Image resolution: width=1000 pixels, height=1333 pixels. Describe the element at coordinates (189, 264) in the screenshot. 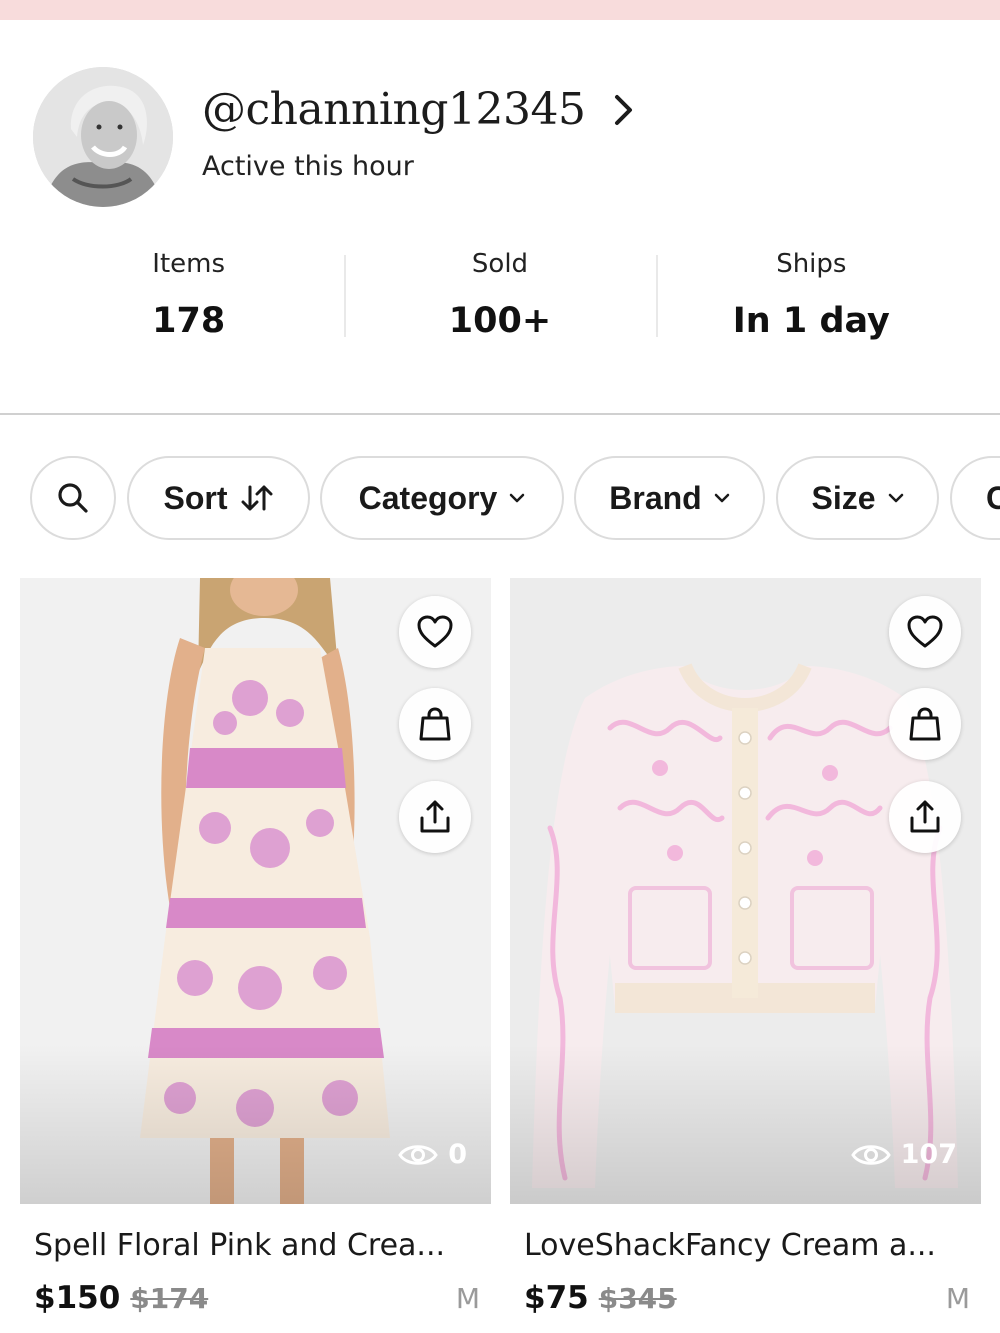

I see `stat-label: Items` at that location.